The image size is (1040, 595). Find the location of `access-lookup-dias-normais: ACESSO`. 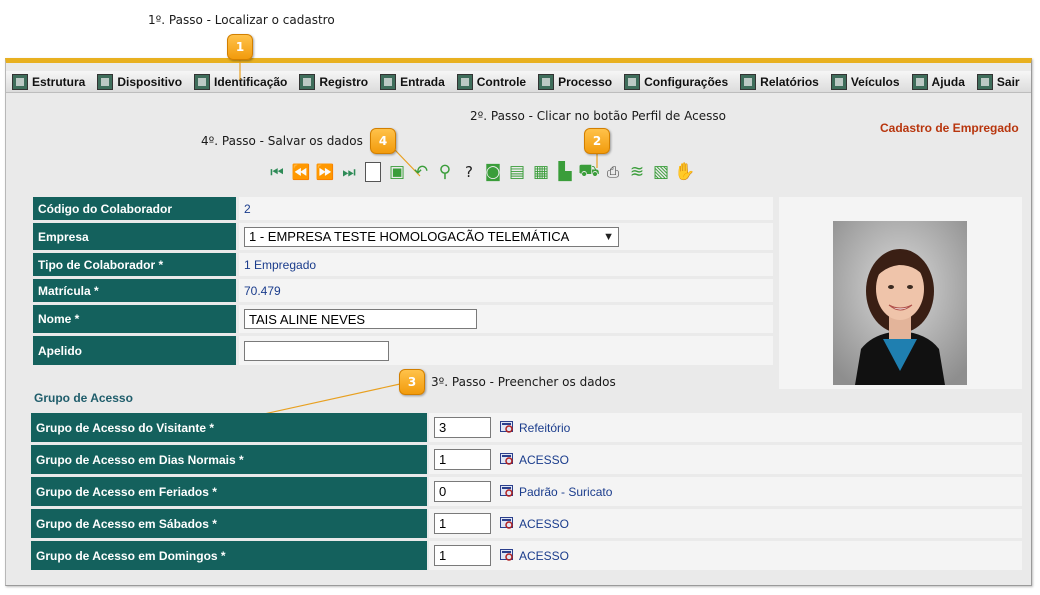

access-lookup-dias-normais: ACESSO is located at coordinates (534, 460).